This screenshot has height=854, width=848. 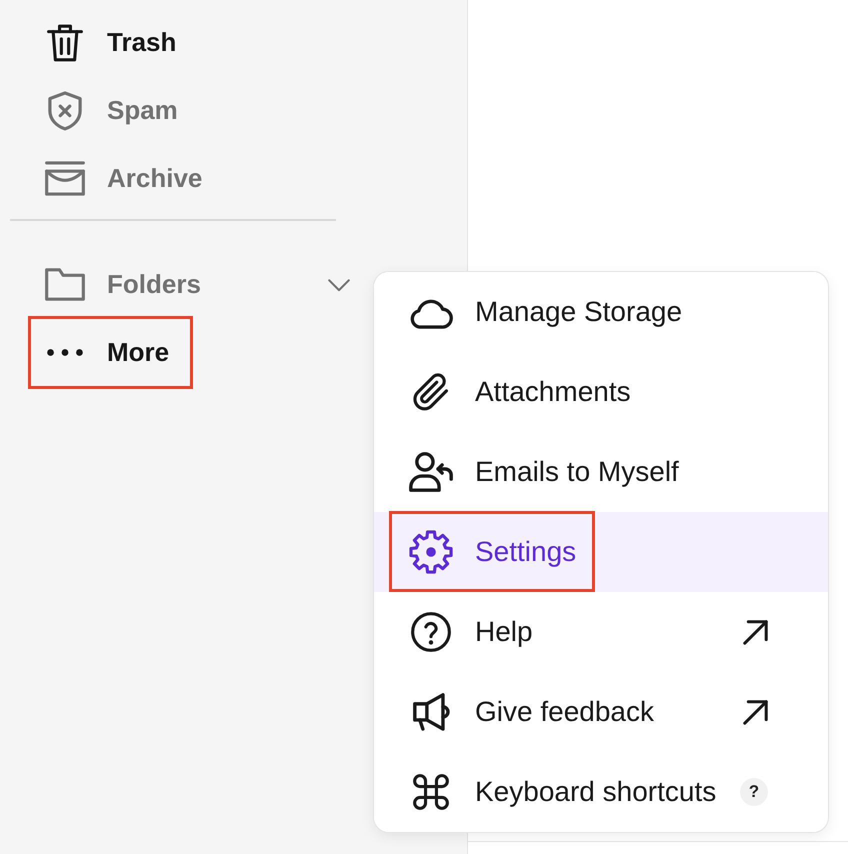 I want to click on paperclip-icon, so click(x=431, y=392).